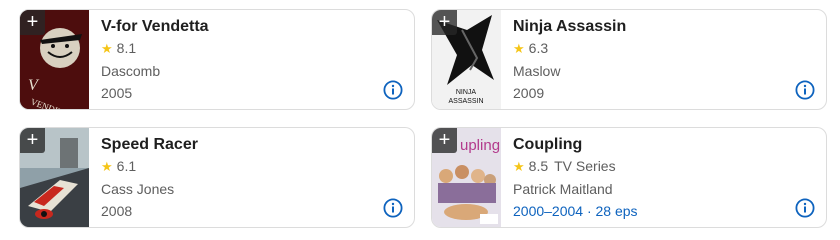 This screenshot has height=240, width=840. Describe the element at coordinates (117, 93) in the screenshot. I see `release-year: 2005` at that location.